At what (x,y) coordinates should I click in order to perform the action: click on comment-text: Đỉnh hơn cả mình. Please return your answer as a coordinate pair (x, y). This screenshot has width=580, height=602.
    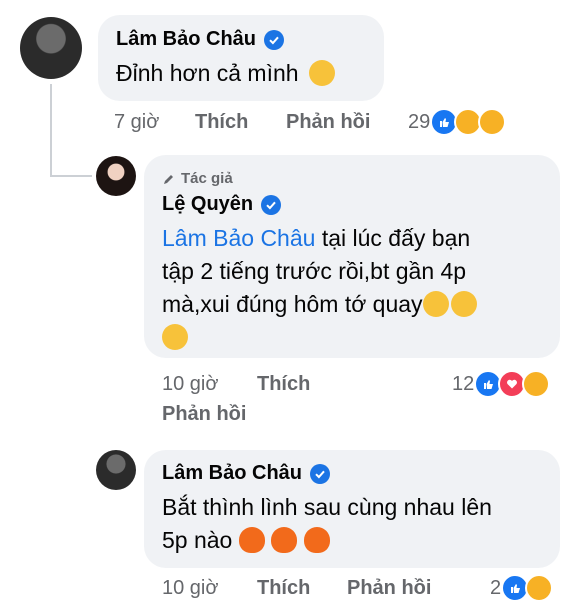
    Looking at the image, I should click on (225, 73).